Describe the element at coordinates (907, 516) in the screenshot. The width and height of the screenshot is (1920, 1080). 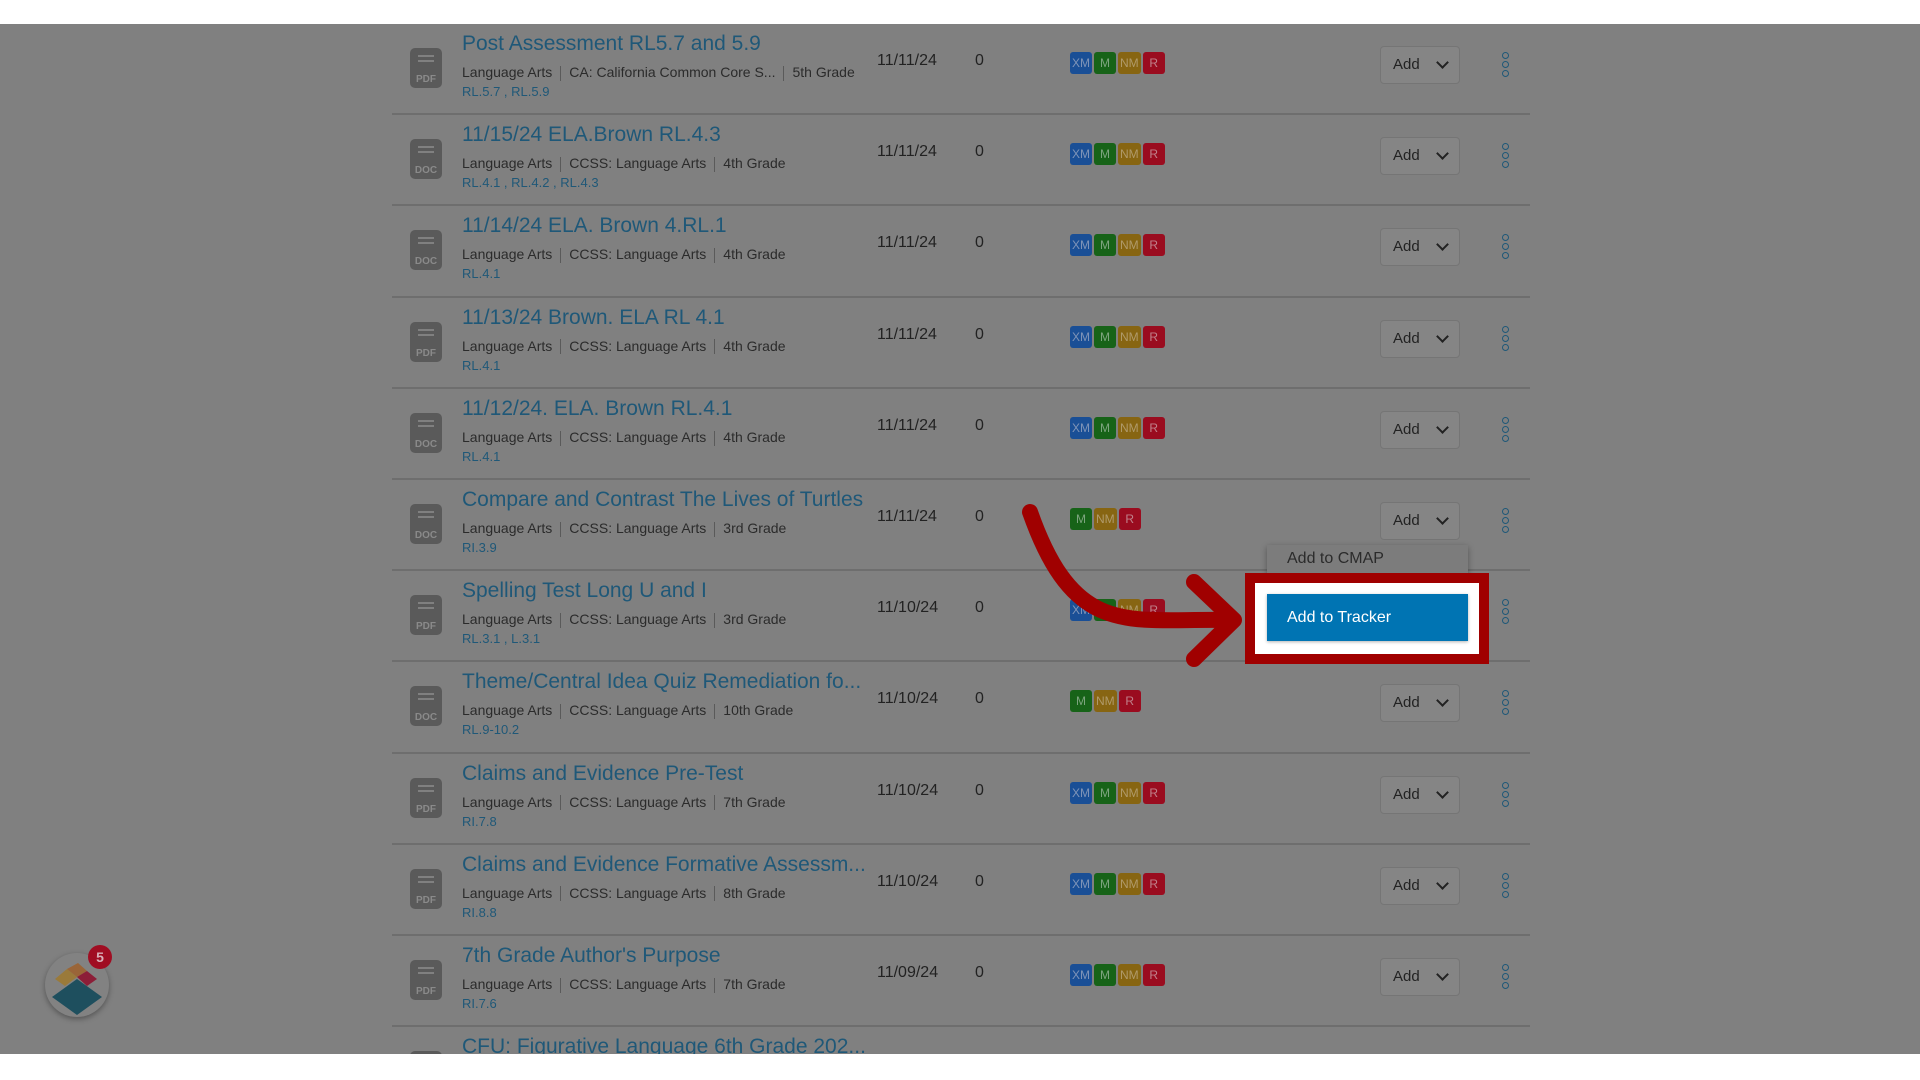
I see `date: 11/11/24` at that location.